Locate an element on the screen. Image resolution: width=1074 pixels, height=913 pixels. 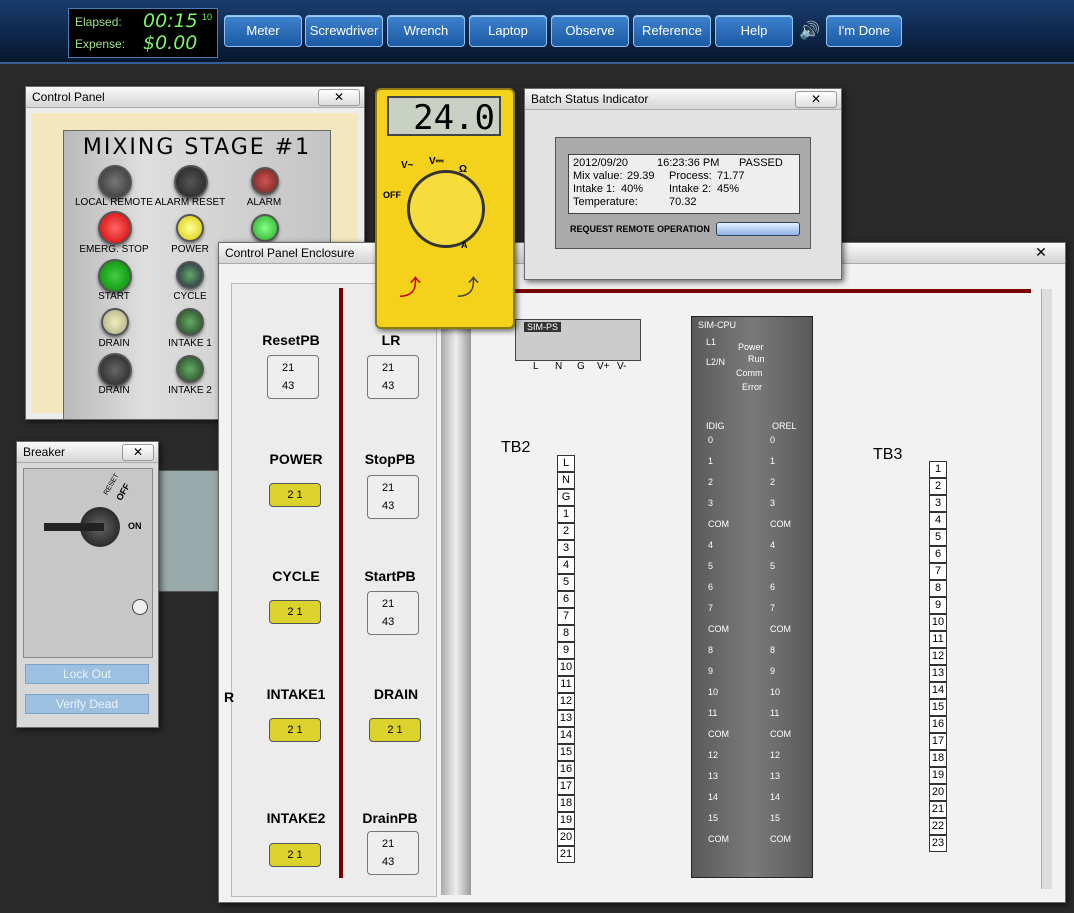
screwdriver-button: Screwdriver is located at coordinates (344, 31).